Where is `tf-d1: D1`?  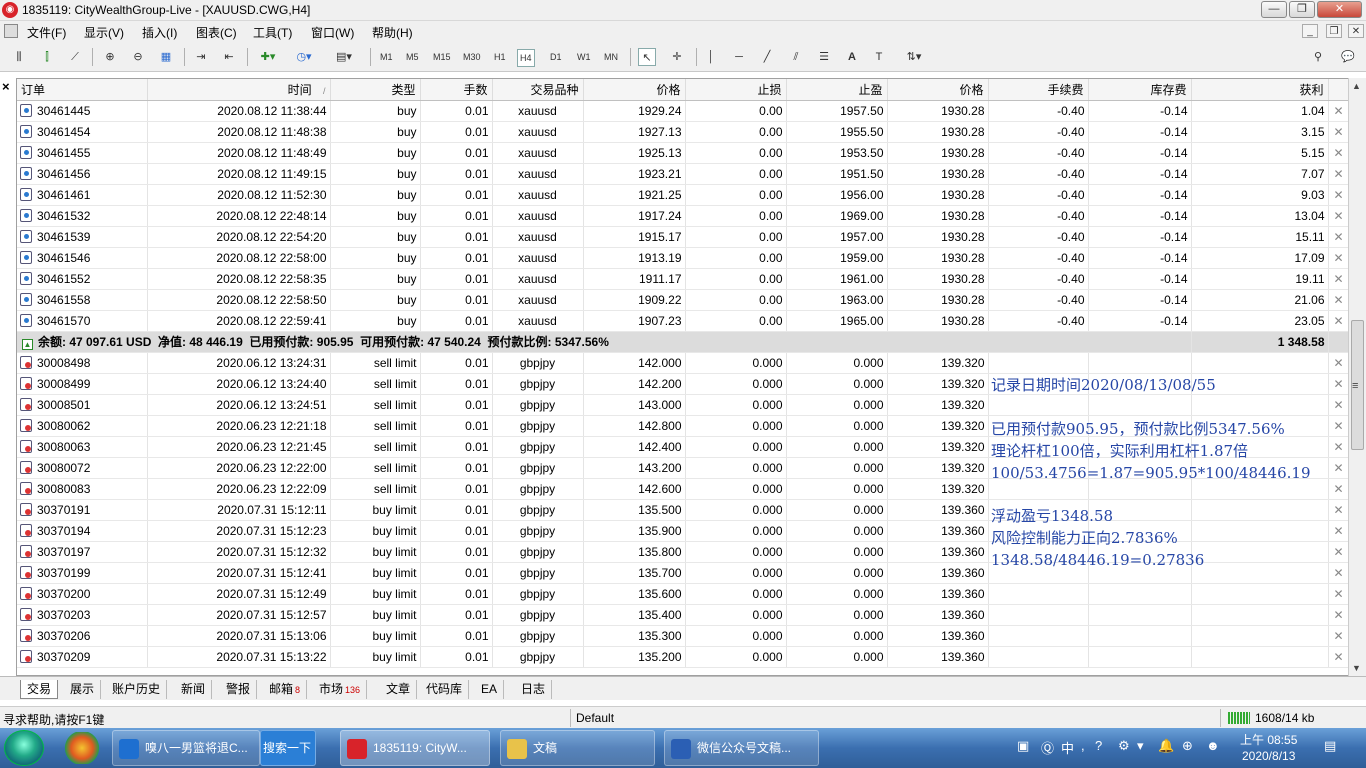 tf-d1: D1 is located at coordinates (556, 57).